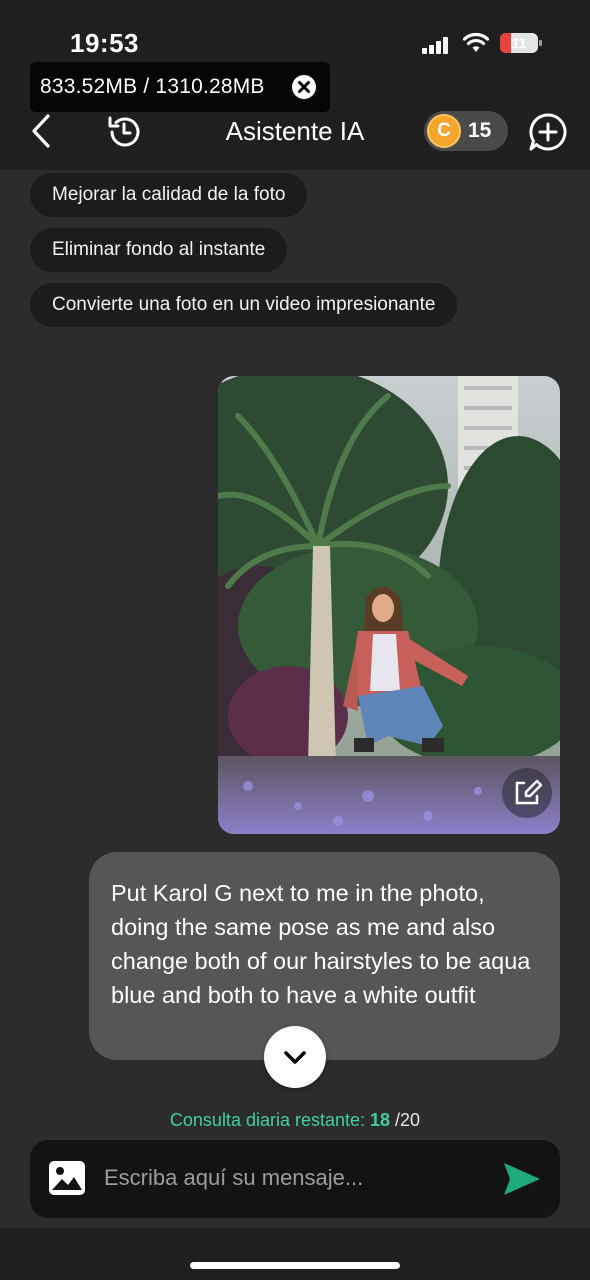 Image resolution: width=590 pixels, height=1280 pixels. Describe the element at coordinates (527, 793) in the screenshot. I see `edit-icon` at that location.